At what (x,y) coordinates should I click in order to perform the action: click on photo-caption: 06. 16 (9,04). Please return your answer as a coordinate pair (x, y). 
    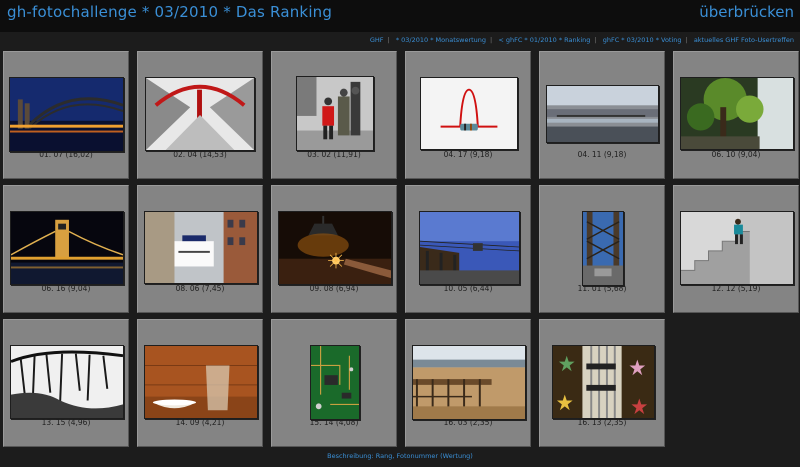
    Looking at the image, I should click on (66, 288).